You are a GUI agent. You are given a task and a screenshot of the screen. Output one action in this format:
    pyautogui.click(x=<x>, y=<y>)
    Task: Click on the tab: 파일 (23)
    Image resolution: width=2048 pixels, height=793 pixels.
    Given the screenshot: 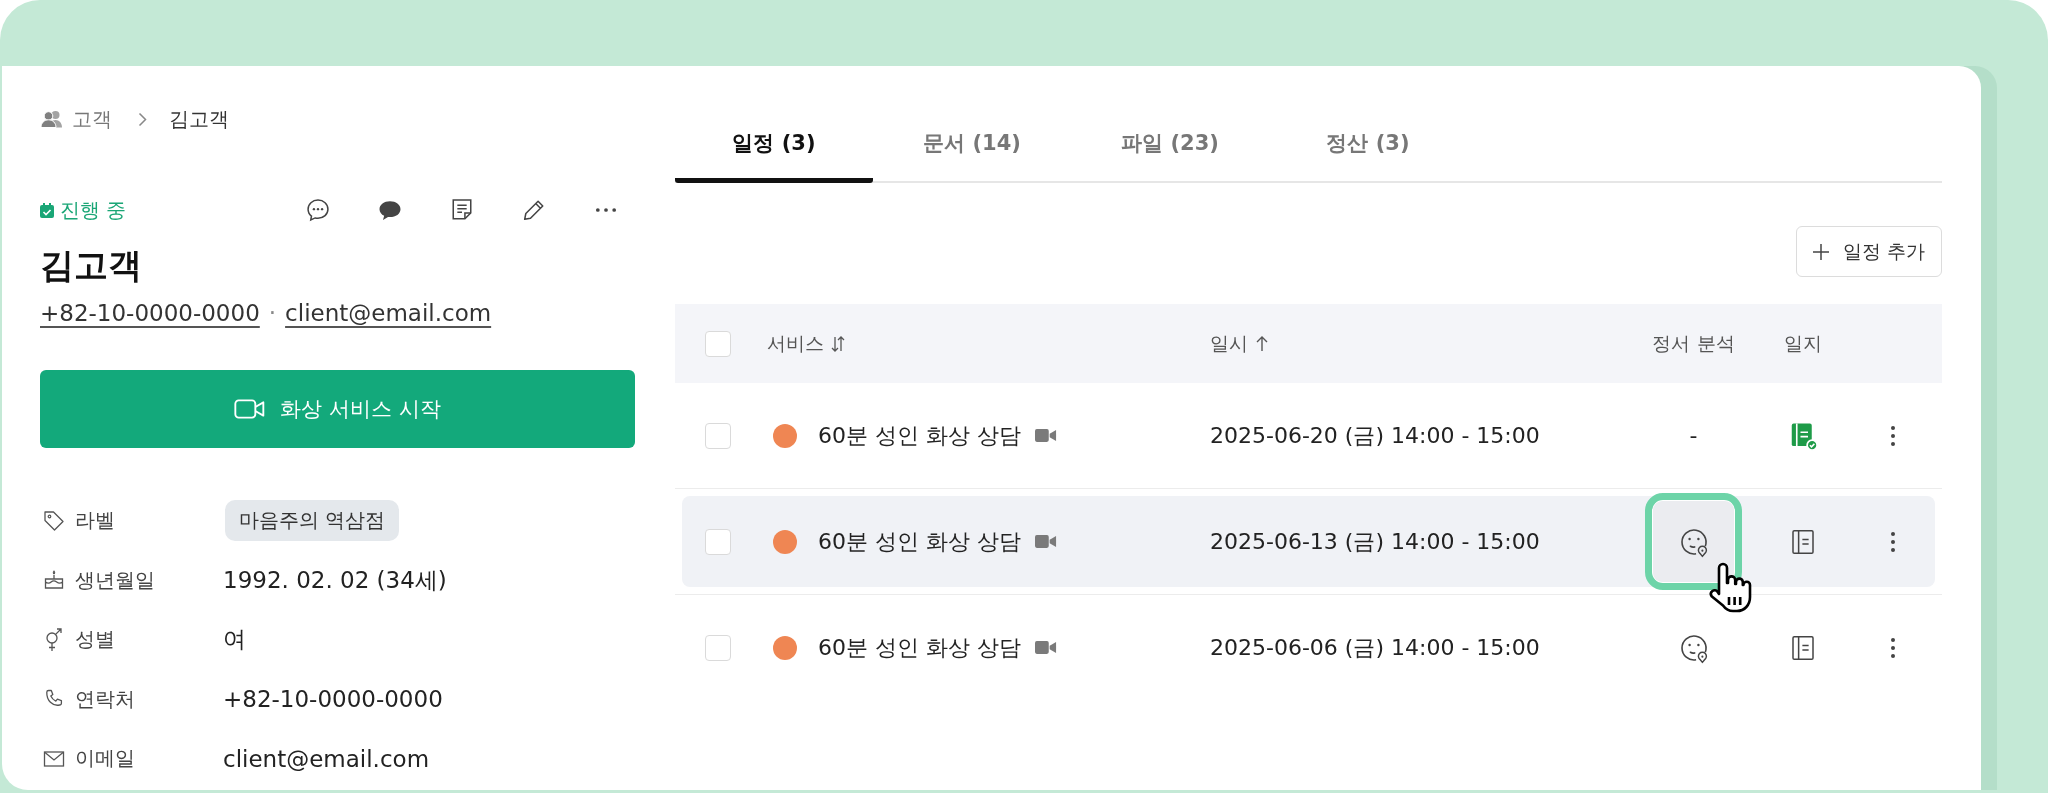 What is the action you would take?
    pyautogui.click(x=1170, y=143)
    